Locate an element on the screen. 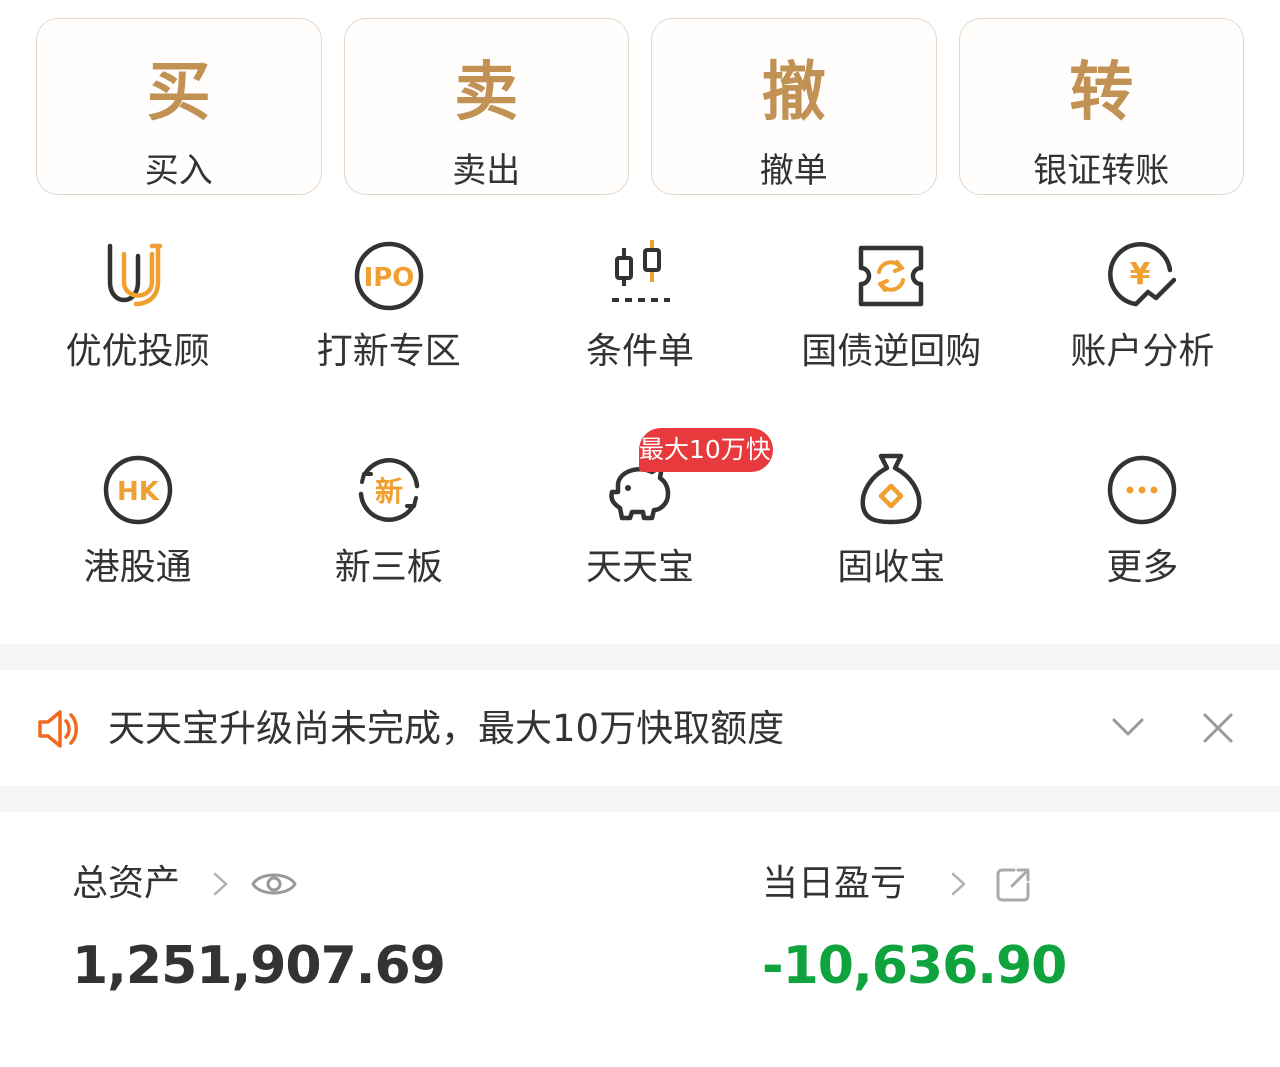 This screenshot has height=1067, width=1280. daily-pnl-label: 当日盈亏 is located at coordinates (834, 884).